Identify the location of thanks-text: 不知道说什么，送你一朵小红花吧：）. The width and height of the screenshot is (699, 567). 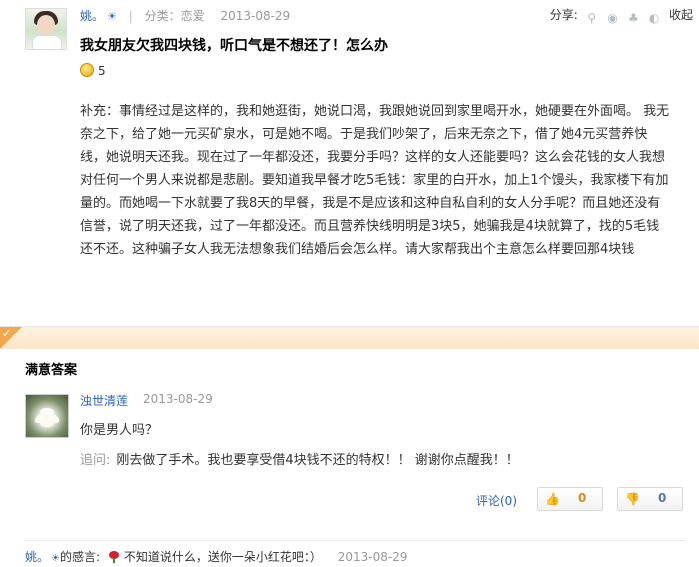
(222, 557).